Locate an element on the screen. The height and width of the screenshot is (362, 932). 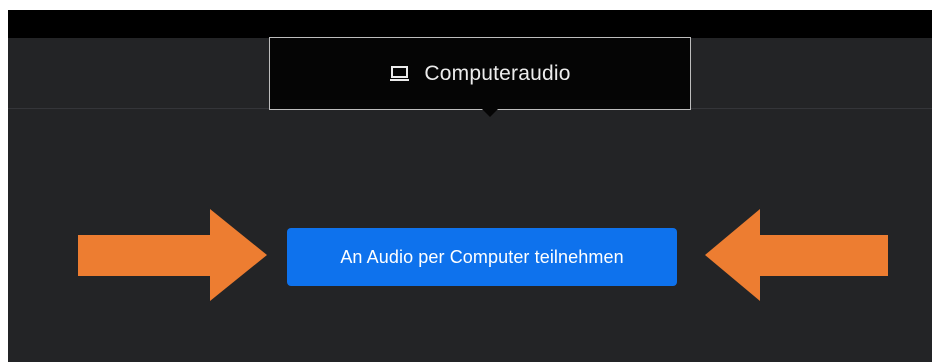
tooltip-caret is located at coordinates (490, 112).